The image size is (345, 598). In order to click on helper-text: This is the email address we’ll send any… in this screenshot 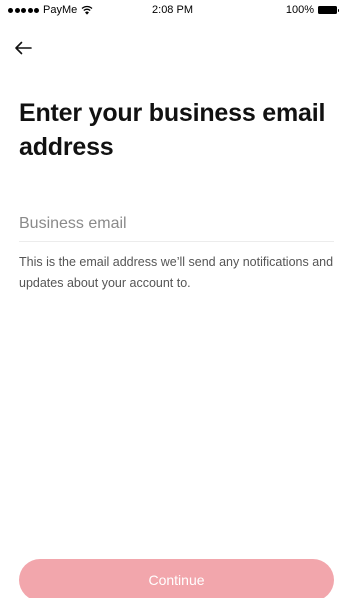, I will do `click(176, 272)`.